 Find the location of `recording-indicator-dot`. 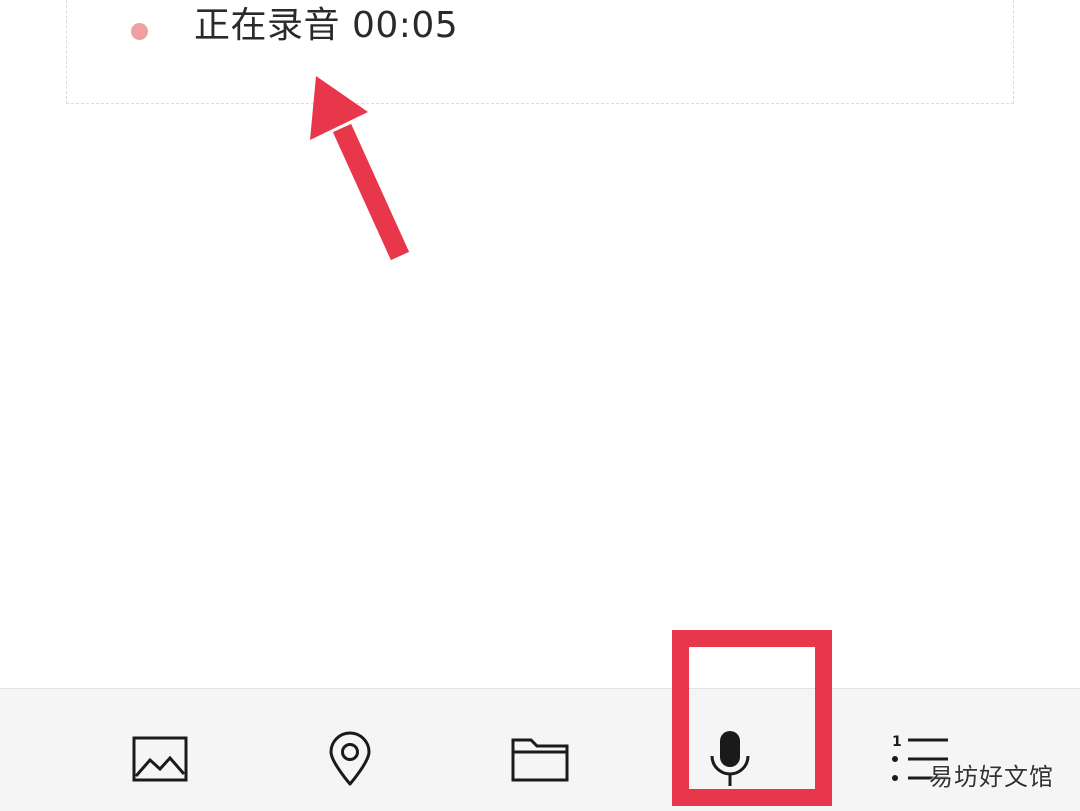

recording-indicator-dot is located at coordinates (139, 31).